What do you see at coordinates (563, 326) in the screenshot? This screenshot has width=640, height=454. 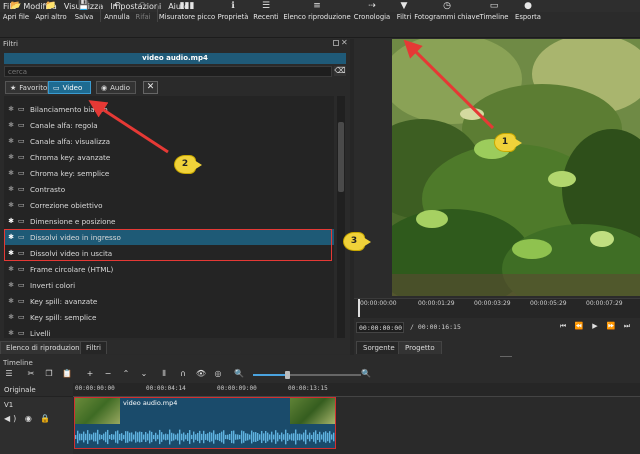 I see `skip-start-button: ⏮` at bounding box center [563, 326].